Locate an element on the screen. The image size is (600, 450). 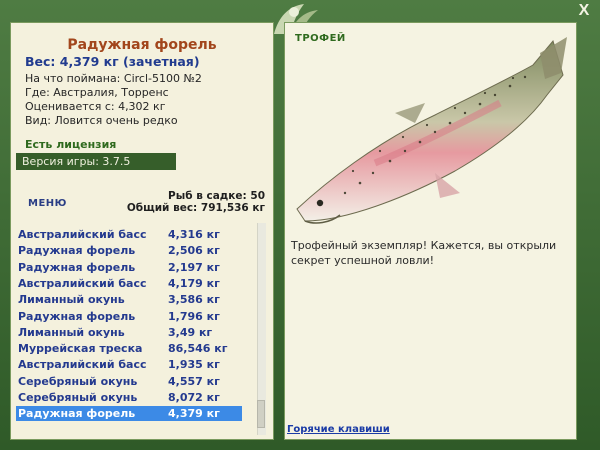
catch-weight: 86,546 кг is located at coordinates (198, 349).